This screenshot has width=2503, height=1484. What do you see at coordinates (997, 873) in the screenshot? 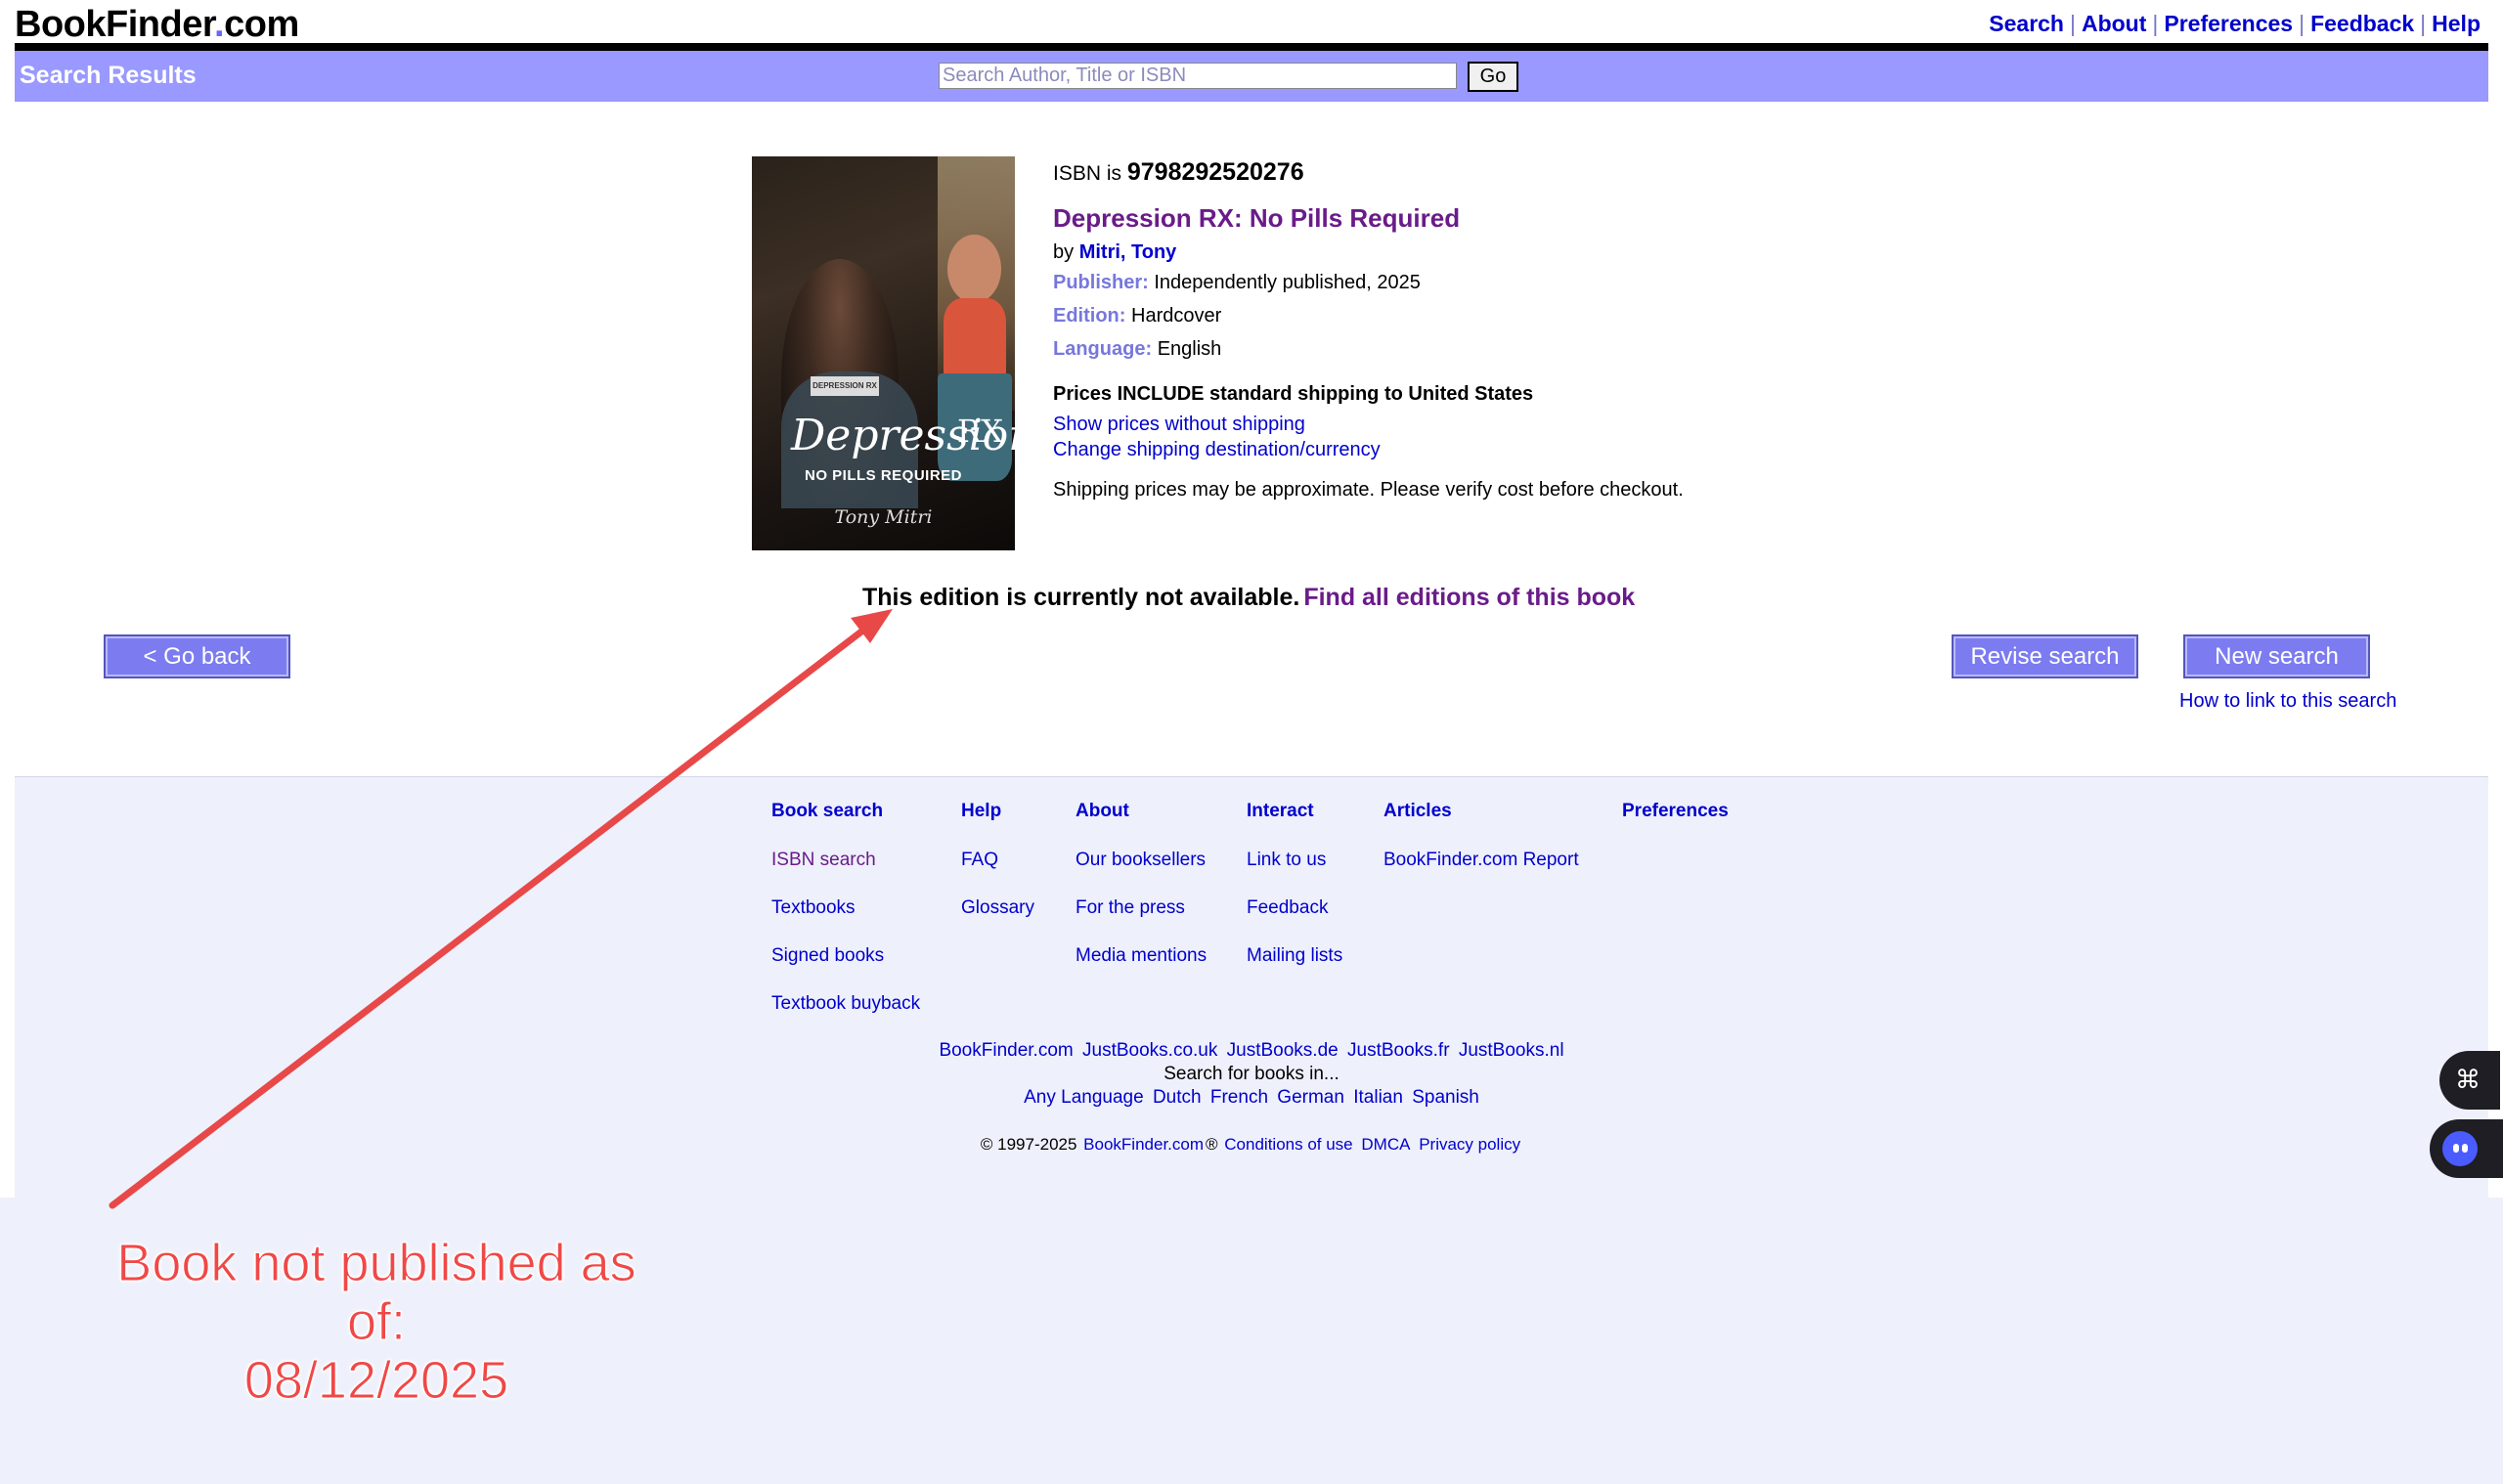
I see `footer-col-help: Help FAQ Glossary` at bounding box center [997, 873].